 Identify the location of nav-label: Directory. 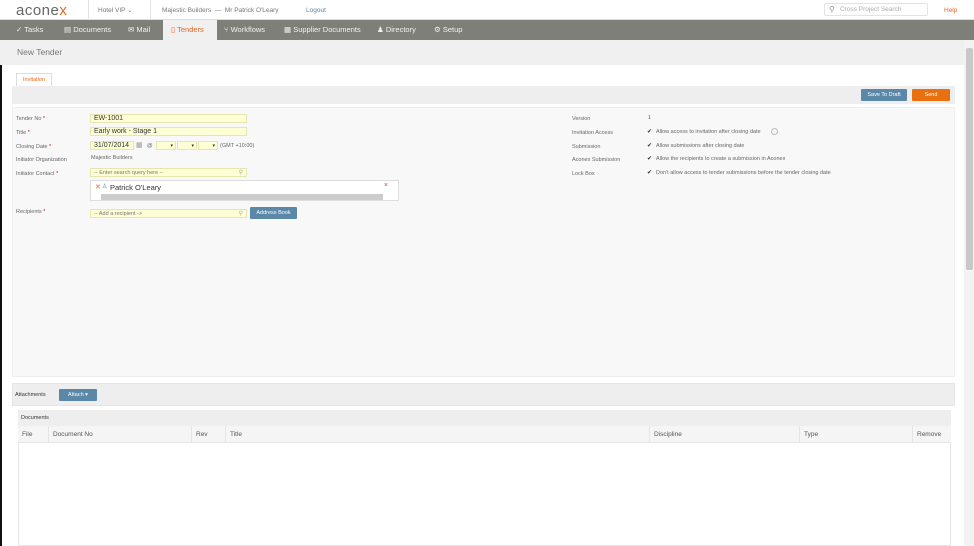
(400, 29).